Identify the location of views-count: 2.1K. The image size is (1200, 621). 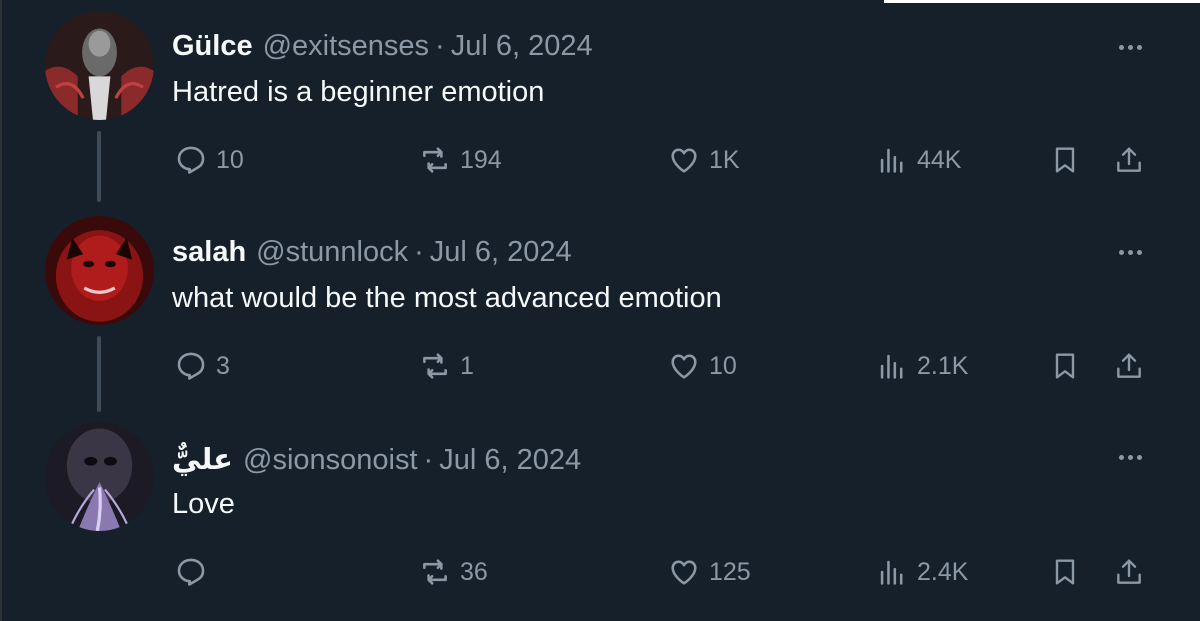
(943, 365).